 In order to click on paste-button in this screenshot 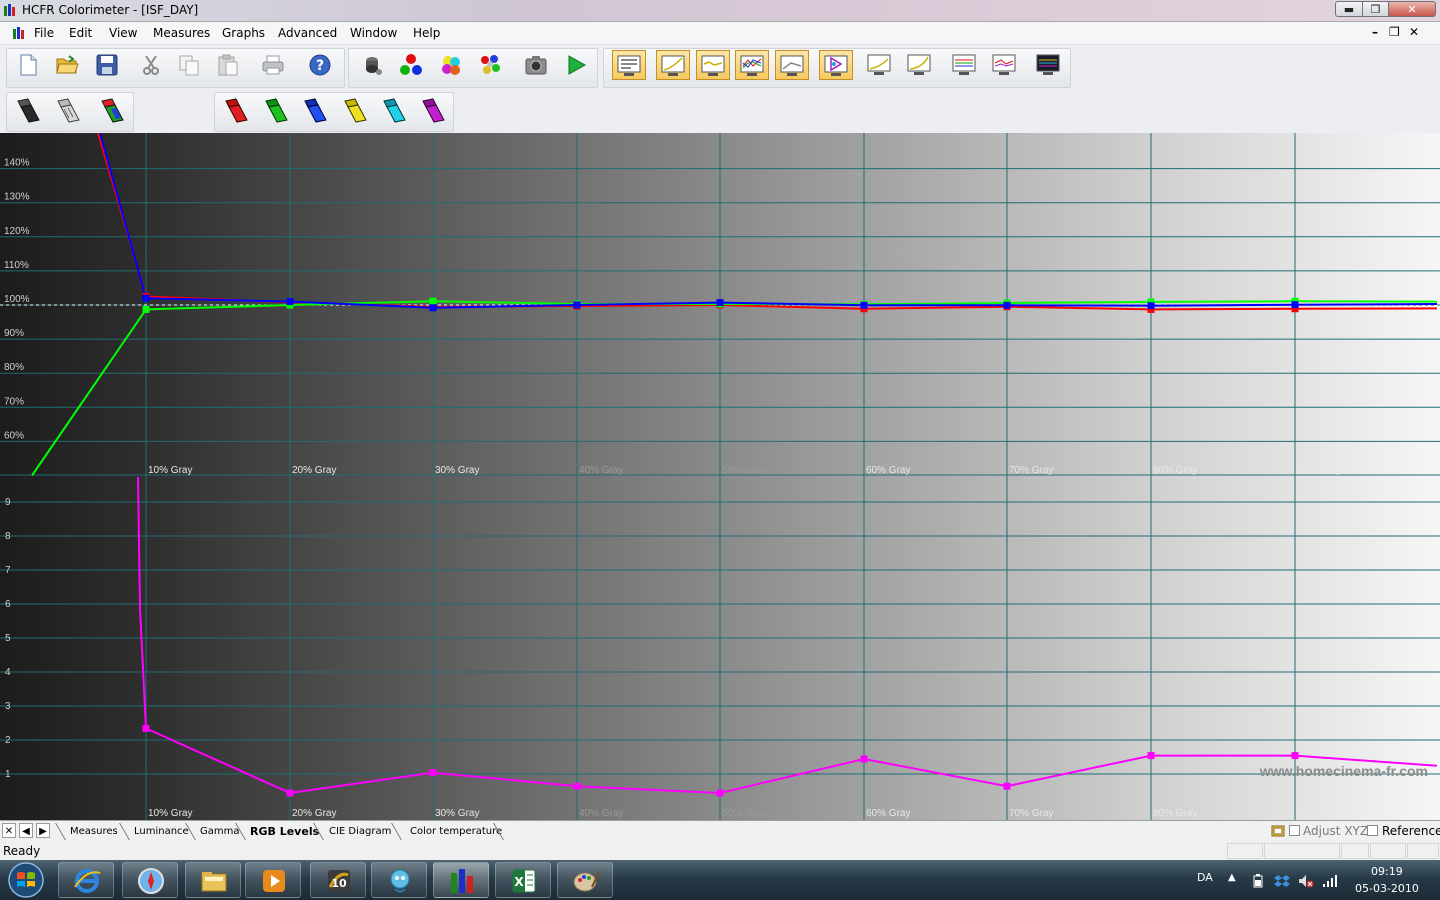, I will do `click(228, 65)`.